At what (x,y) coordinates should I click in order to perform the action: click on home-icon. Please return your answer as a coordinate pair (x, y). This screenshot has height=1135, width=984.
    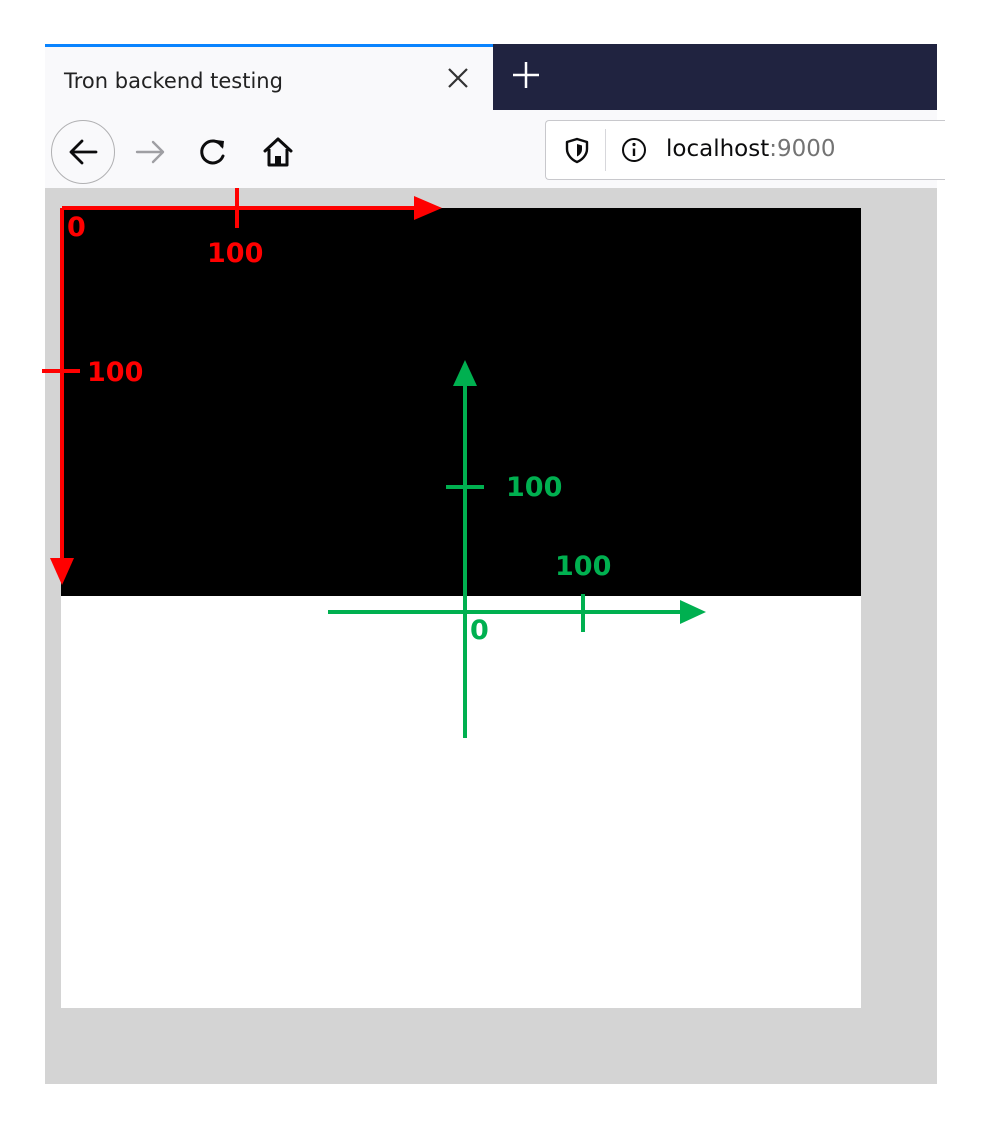
    Looking at the image, I should click on (278, 152).